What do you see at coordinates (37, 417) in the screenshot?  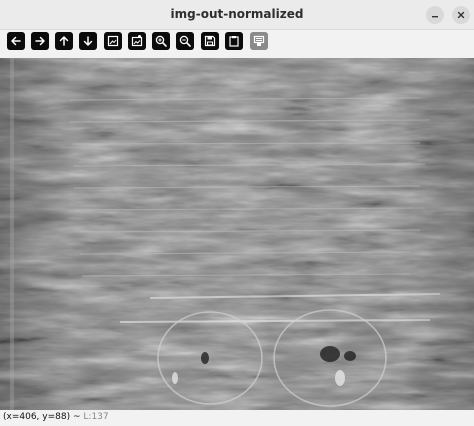 I see `cursor-coordinates: (x=406, y=88)` at bounding box center [37, 417].